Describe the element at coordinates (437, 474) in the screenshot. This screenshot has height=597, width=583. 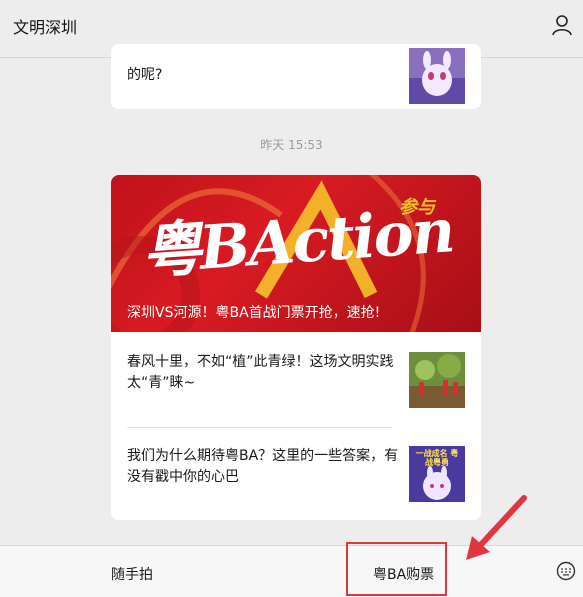
I see `article-thumbnail: 一战成名 粤战粤勇` at that location.